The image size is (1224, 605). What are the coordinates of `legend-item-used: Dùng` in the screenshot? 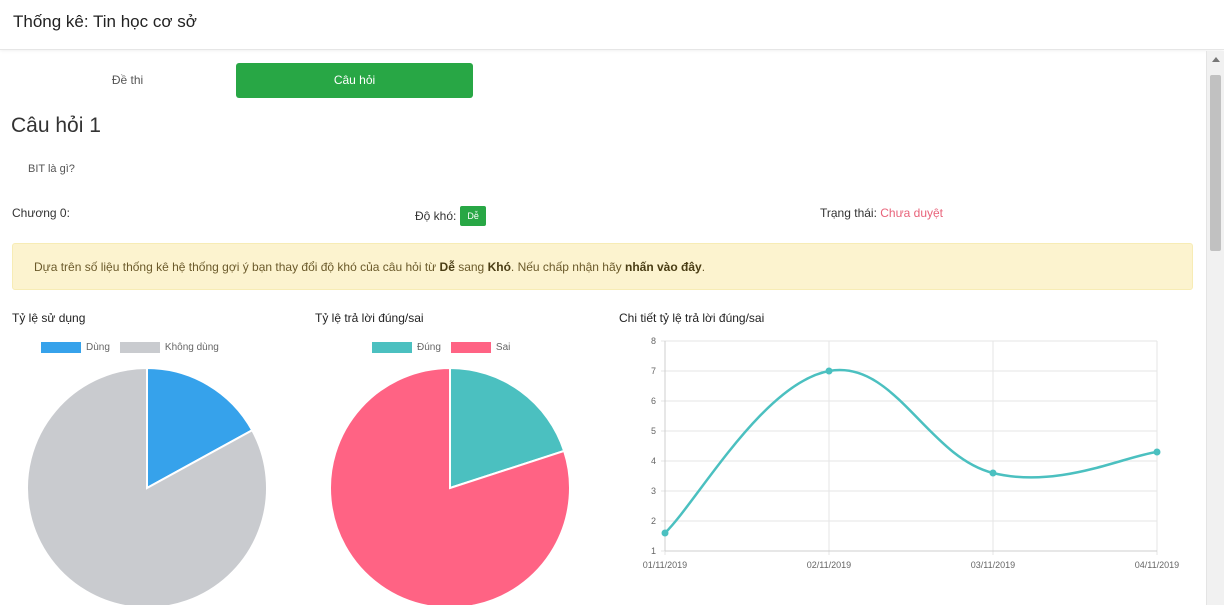 It's located at (75, 347).